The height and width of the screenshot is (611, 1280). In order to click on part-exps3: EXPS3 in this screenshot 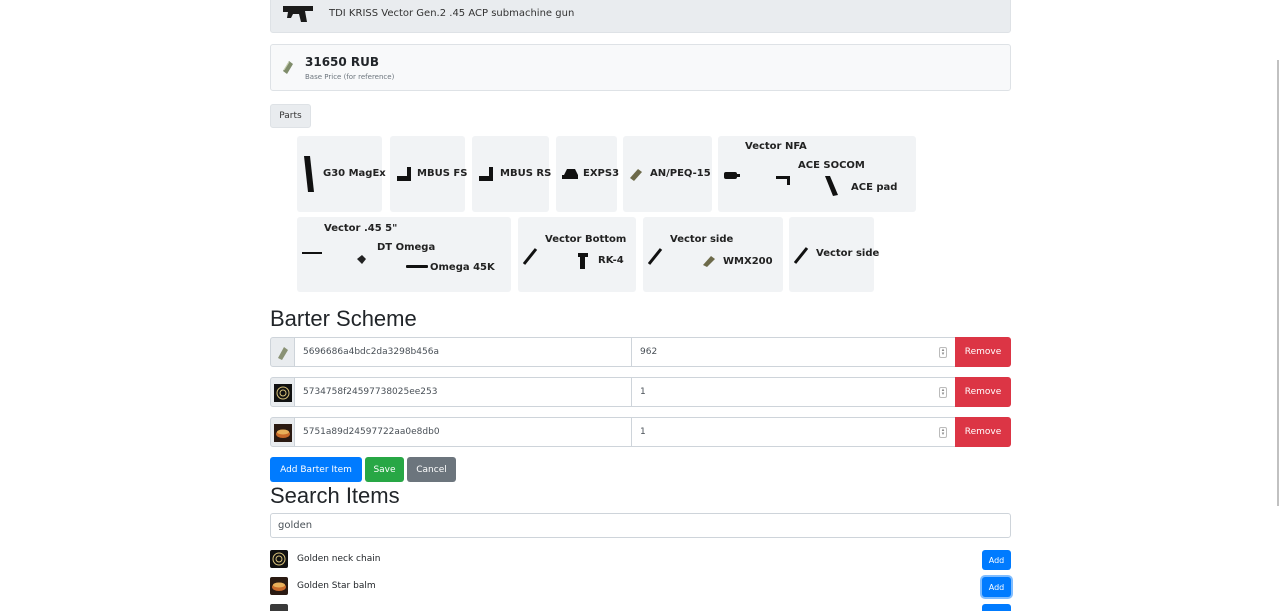, I will do `click(588, 174)`.